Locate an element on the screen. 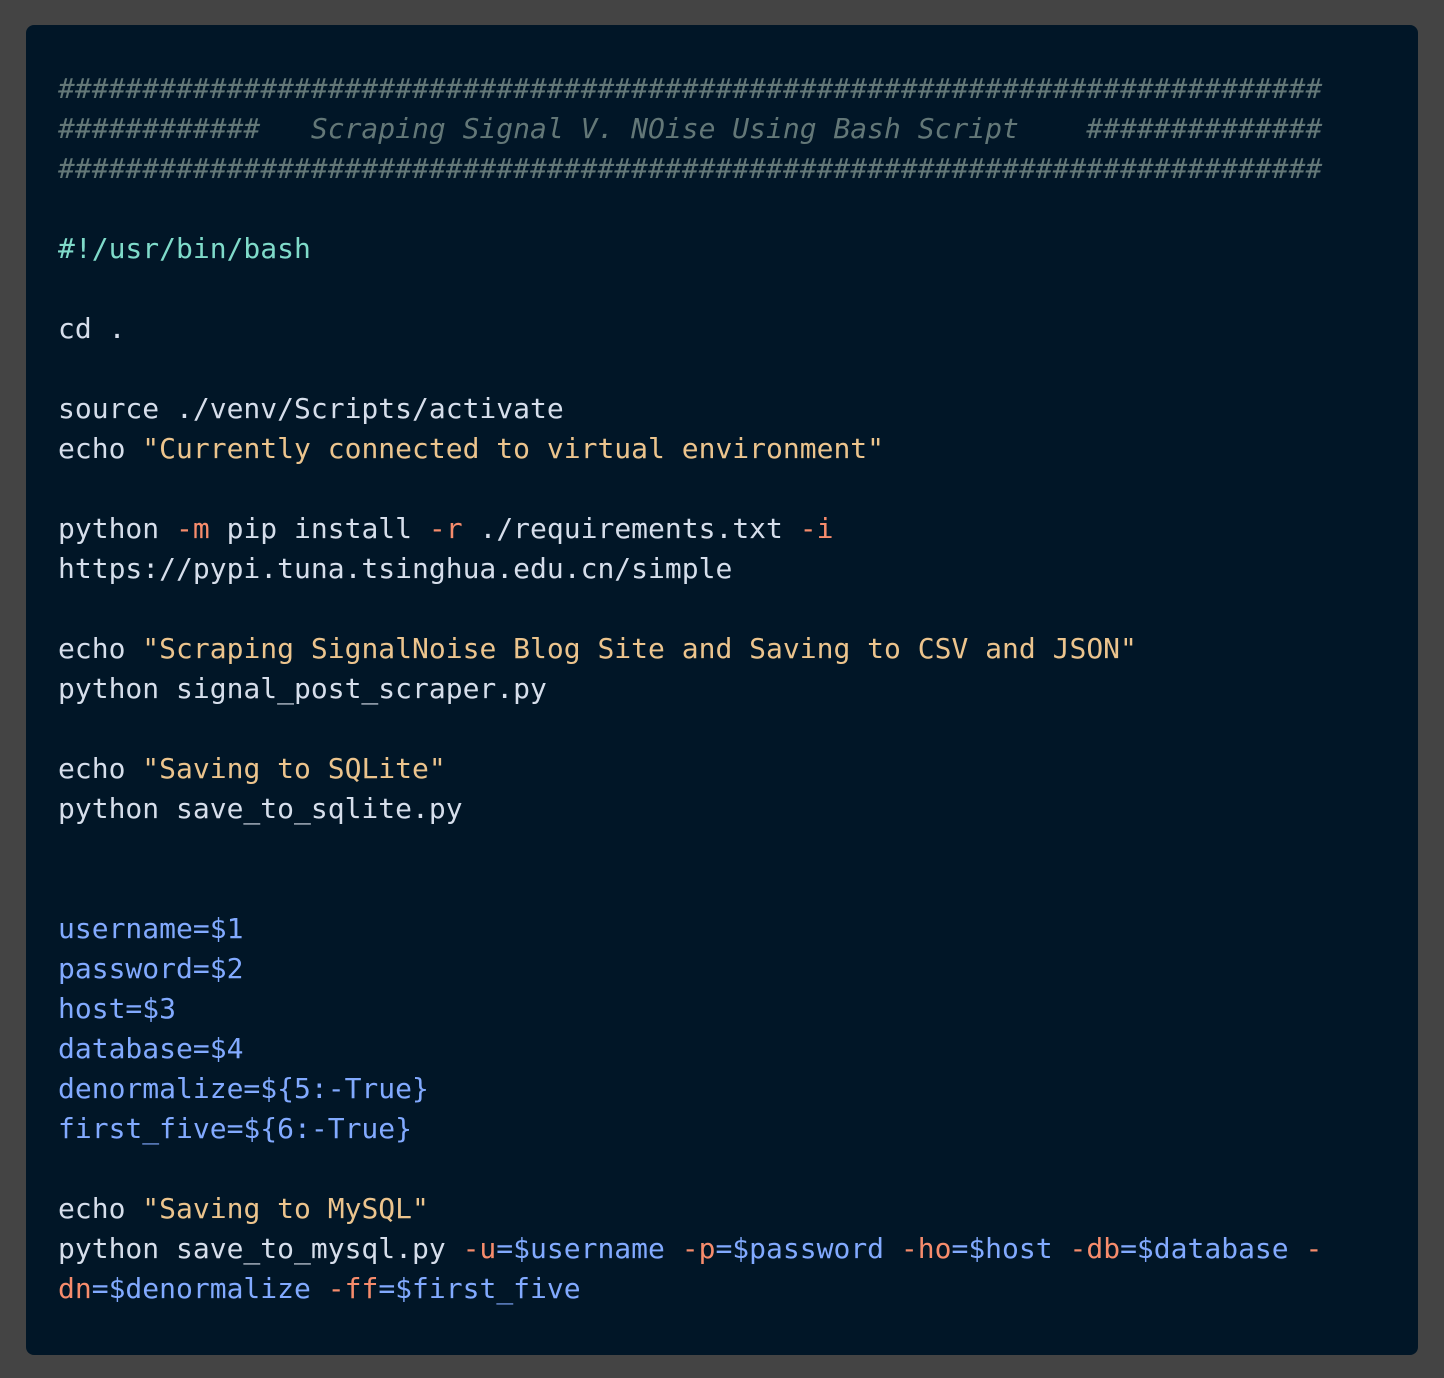 The image size is (1444, 1378). code-token-var: =$first_five is located at coordinates (479, 1288).